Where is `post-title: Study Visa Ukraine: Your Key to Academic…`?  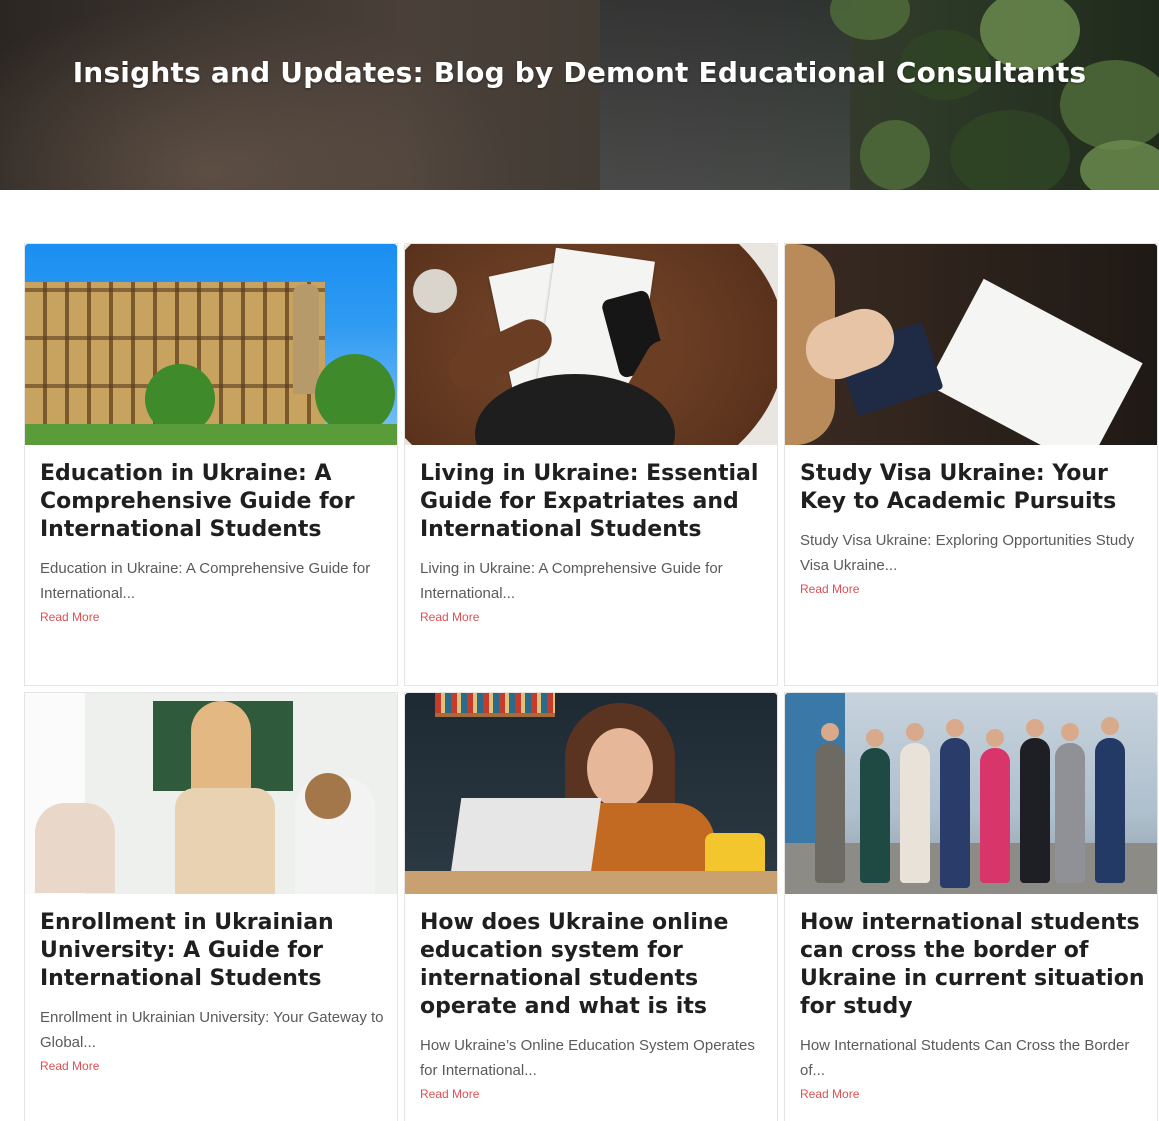
post-title: Study Visa Ukraine: Your Key to Academic… is located at coordinates (973, 488).